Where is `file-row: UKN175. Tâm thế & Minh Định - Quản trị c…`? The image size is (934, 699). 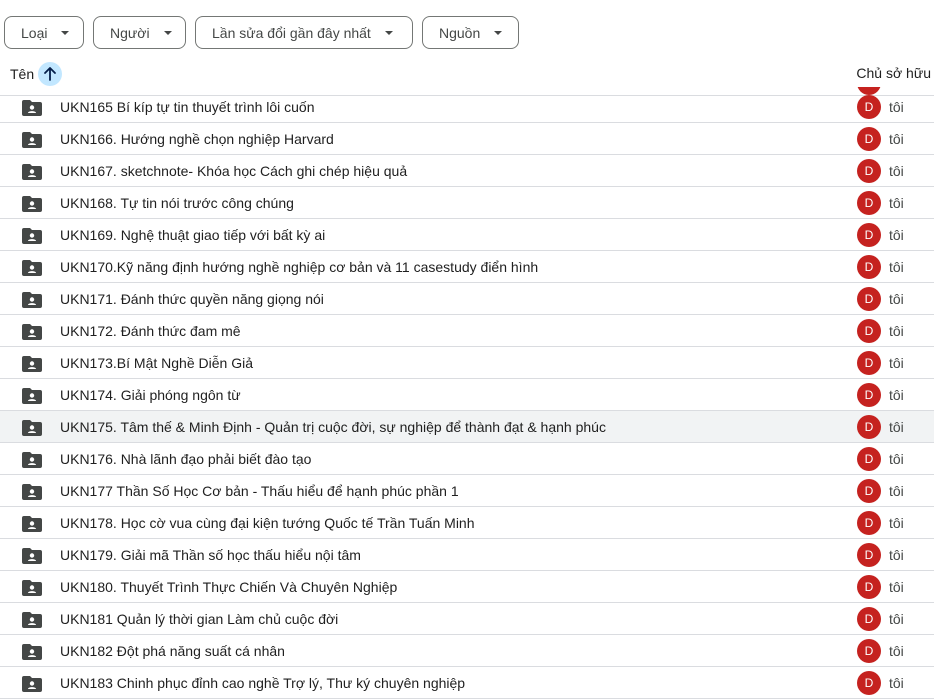 file-row: UKN175. Tâm thế & Minh Định - Quản trị c… is located at coordinates (467, 427).